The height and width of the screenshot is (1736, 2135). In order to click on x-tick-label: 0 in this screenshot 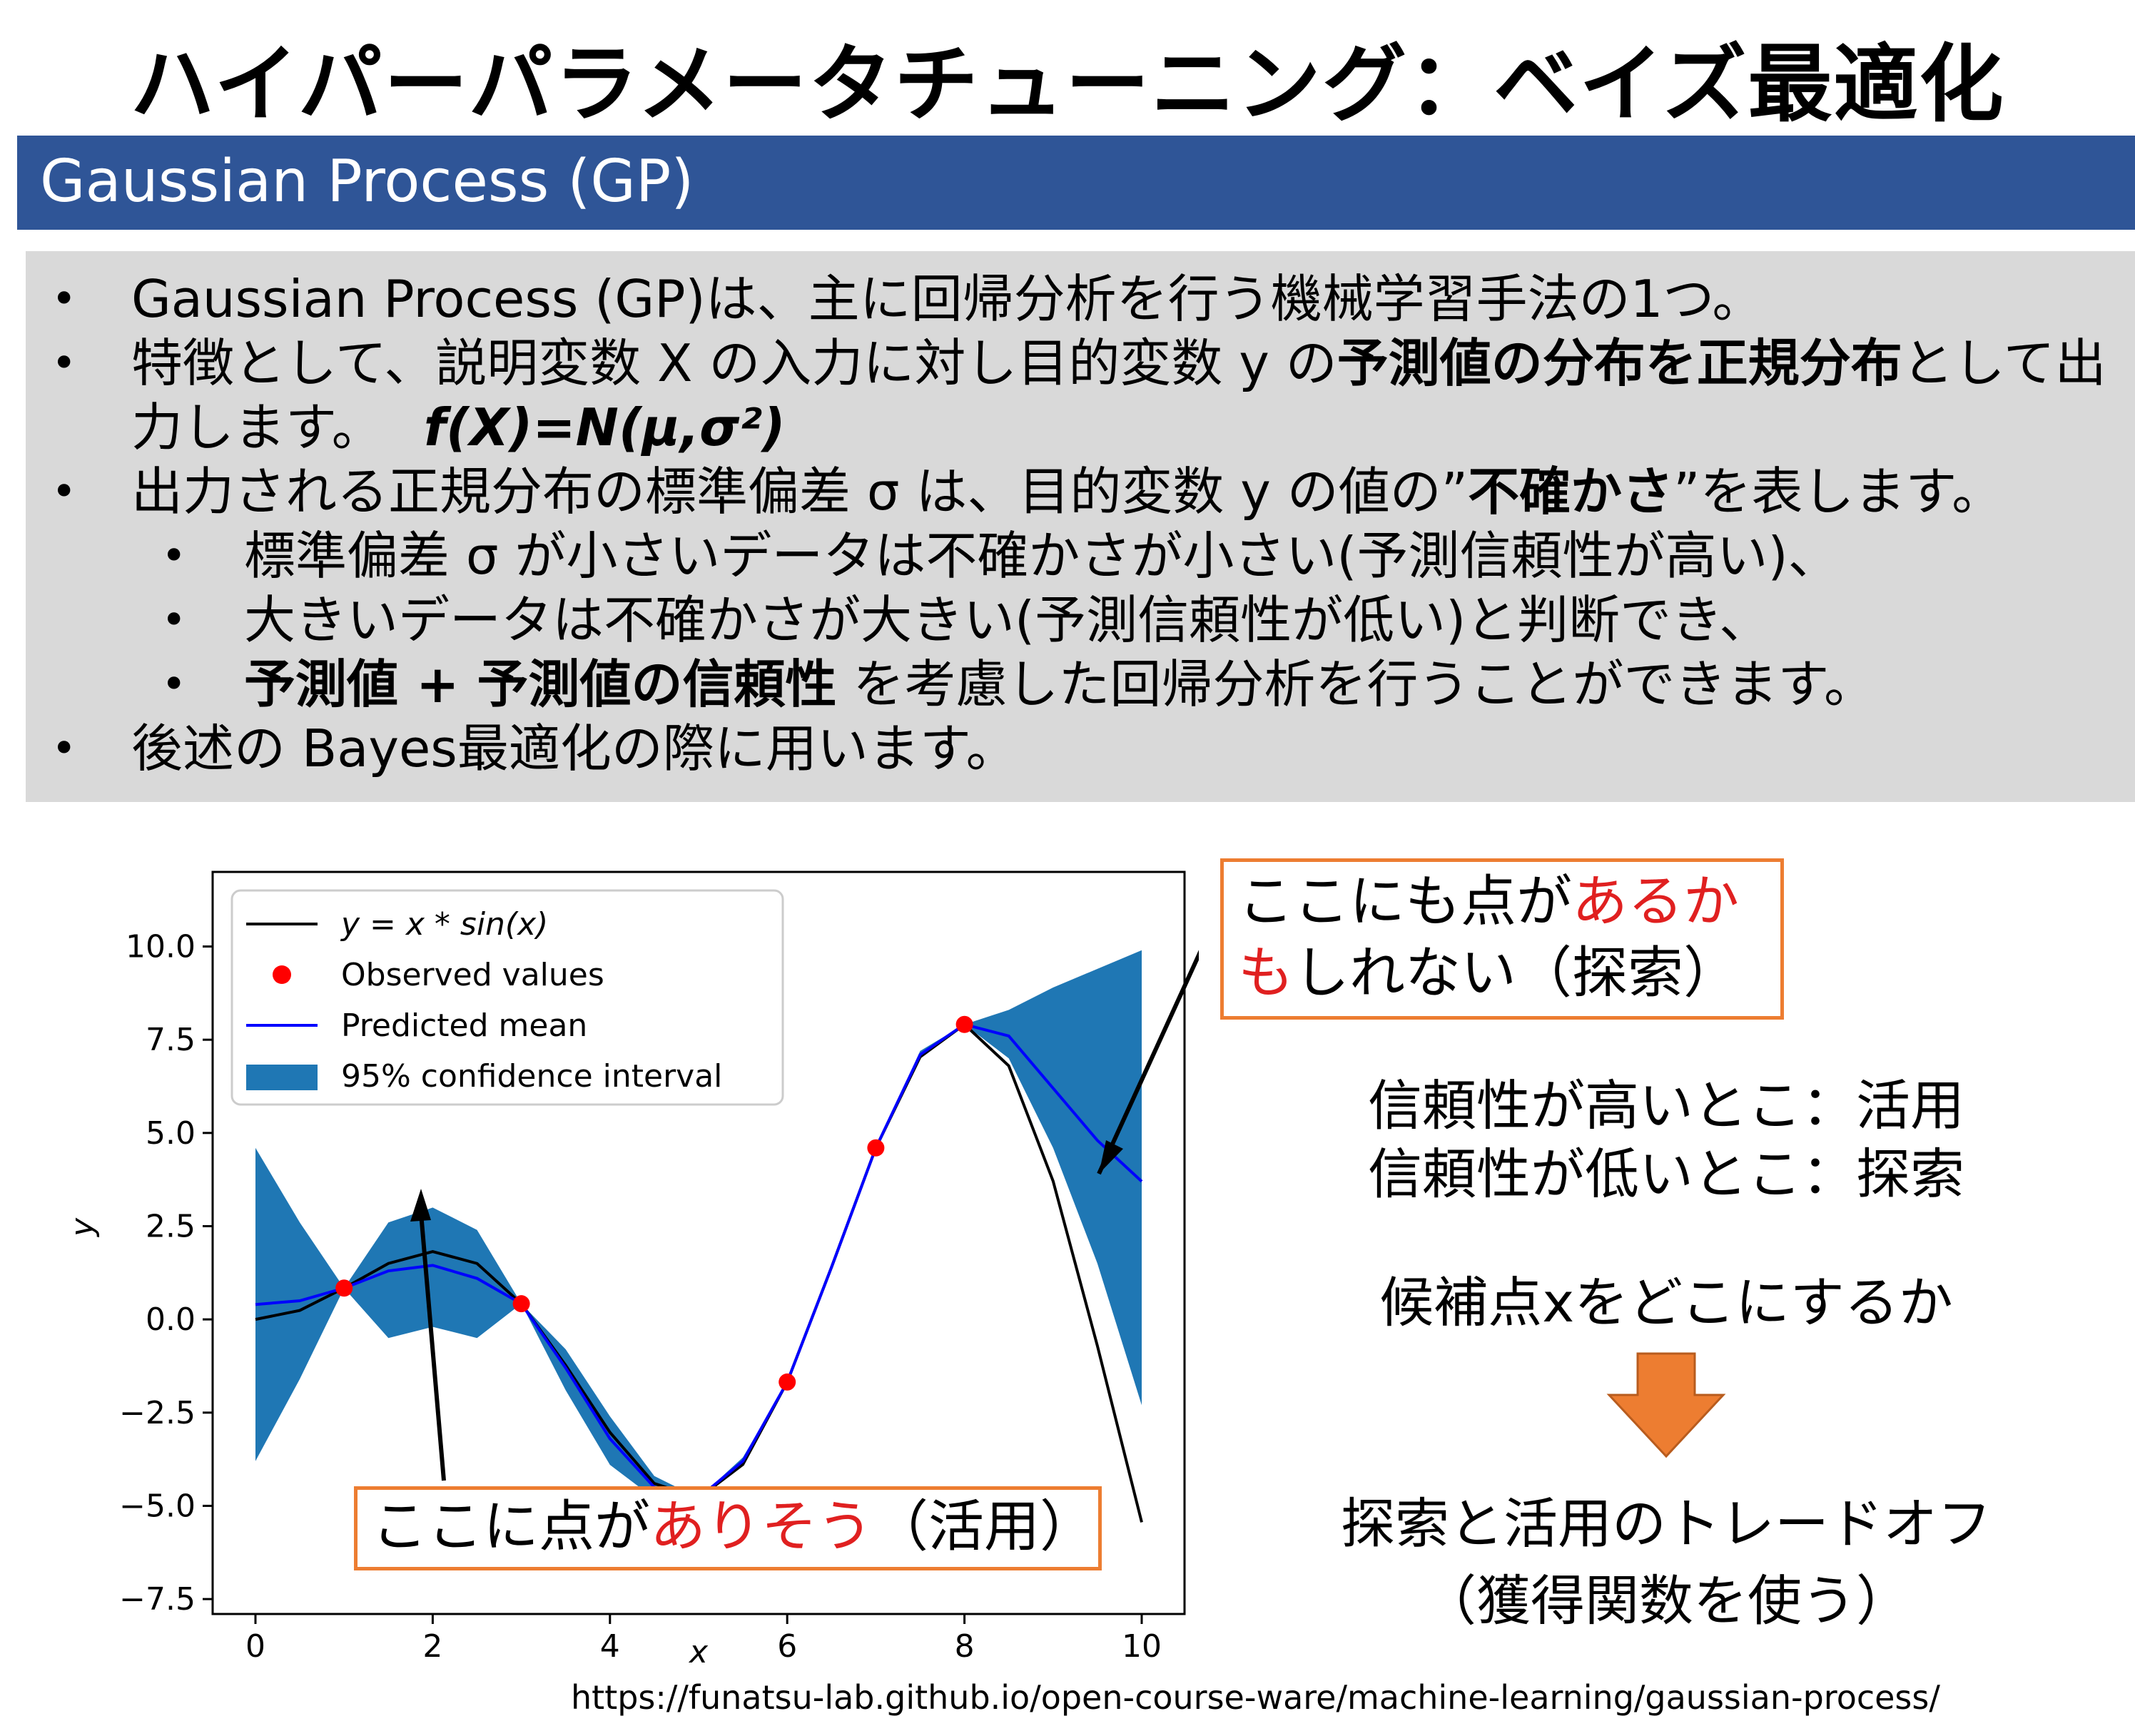, I will do `click(255, 1646)`.